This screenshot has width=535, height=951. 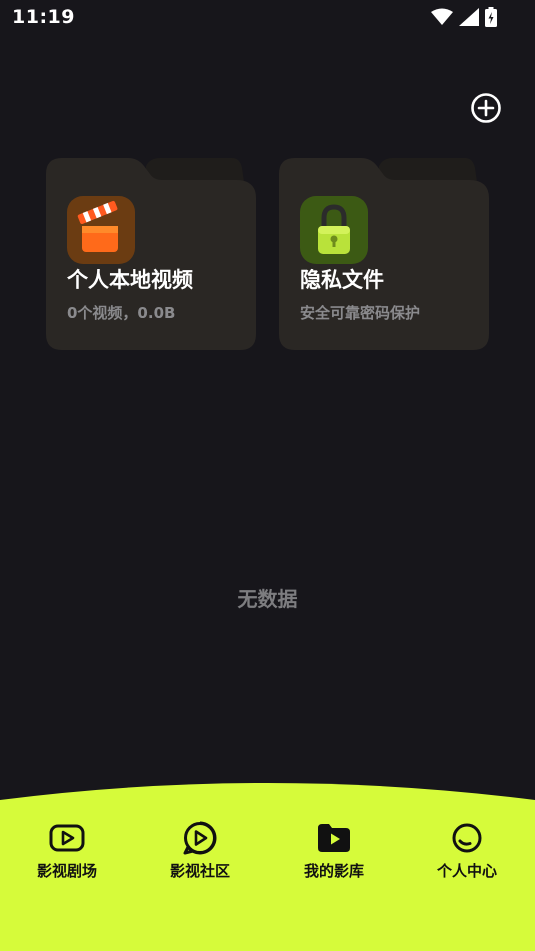 I want to click on wifi-icon, so click(x=442, y=19).